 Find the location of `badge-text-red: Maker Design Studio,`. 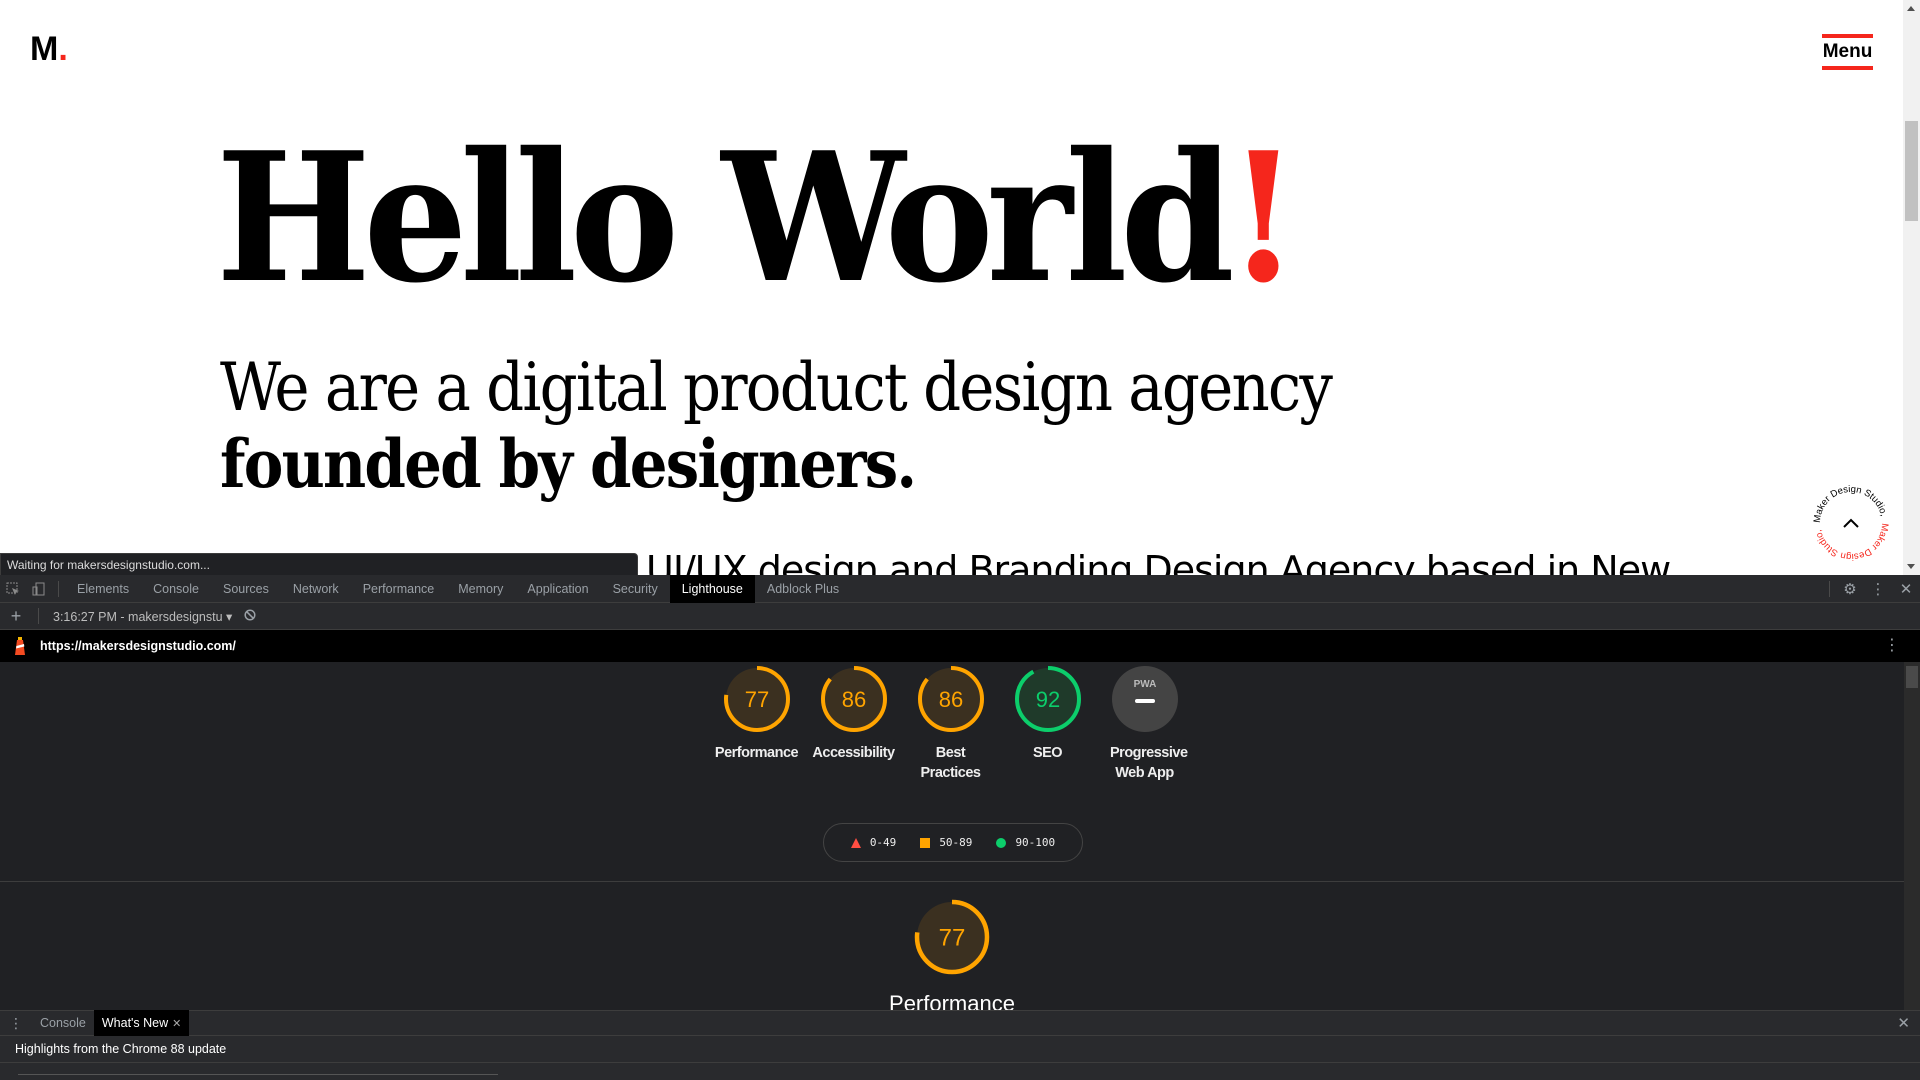

badge-text-red: Maker Design Studio, is located at coordinates (1851, 542).